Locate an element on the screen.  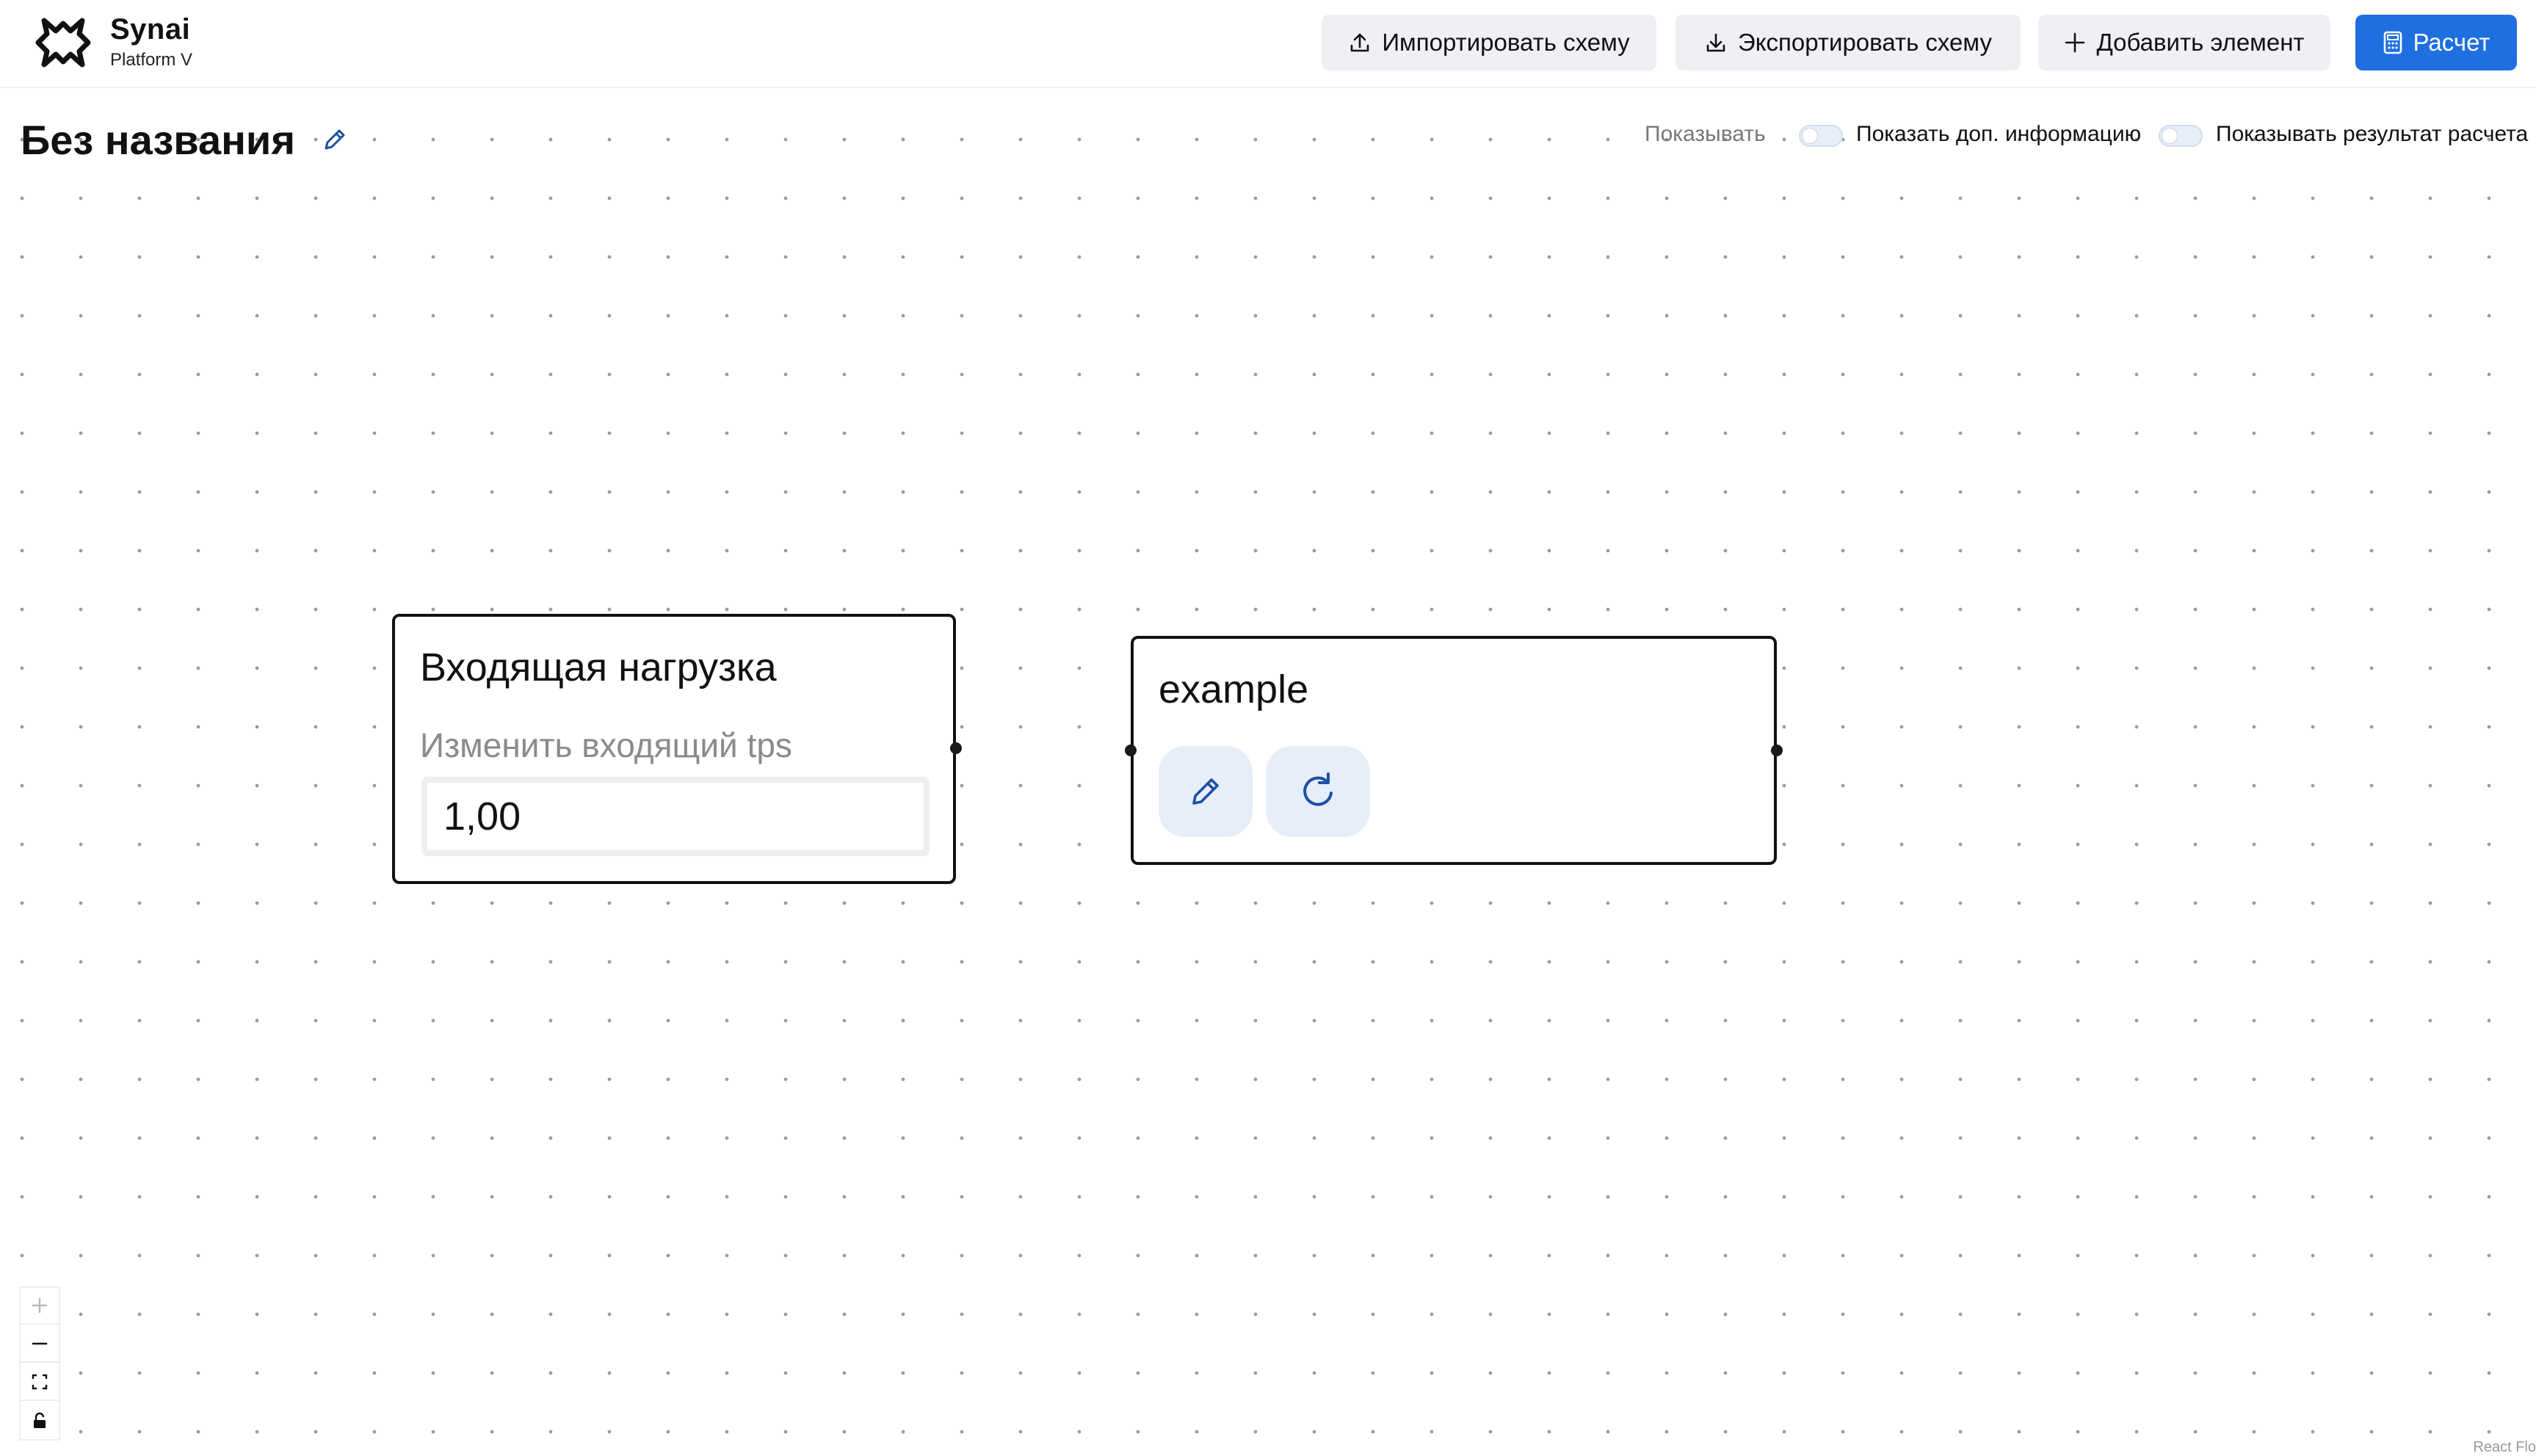
fit-view-button is located at coordinates (40, 1382).